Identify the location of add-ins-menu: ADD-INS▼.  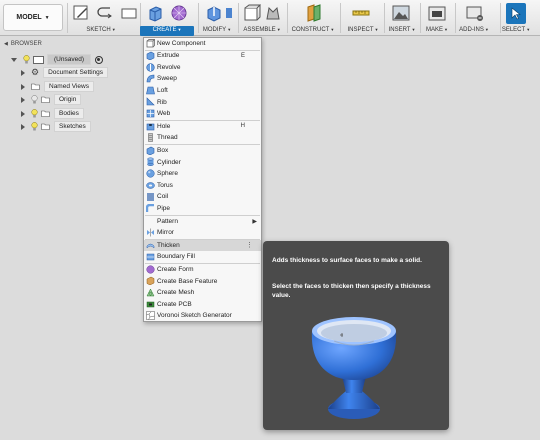
(474, 30).